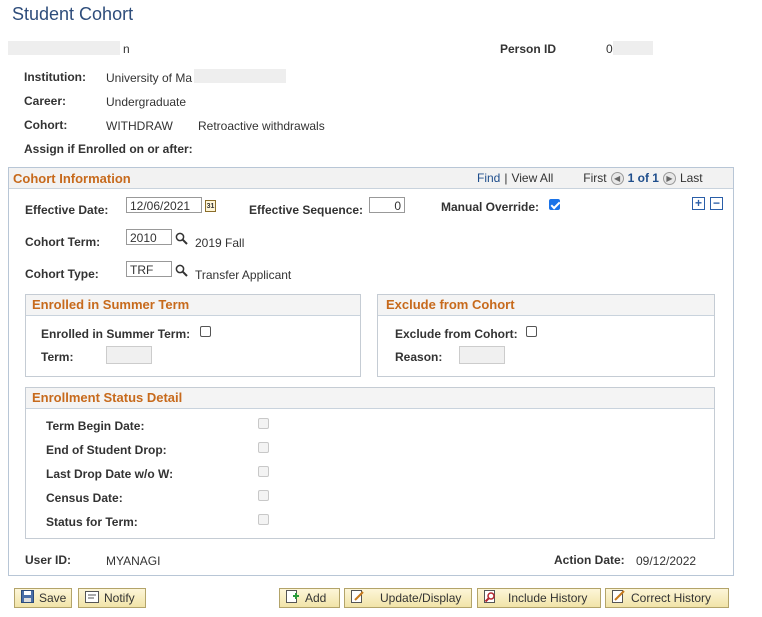 The image size is (762, 617). I want to click on exclude-from-cohort-checkbox, so click(531, 331).